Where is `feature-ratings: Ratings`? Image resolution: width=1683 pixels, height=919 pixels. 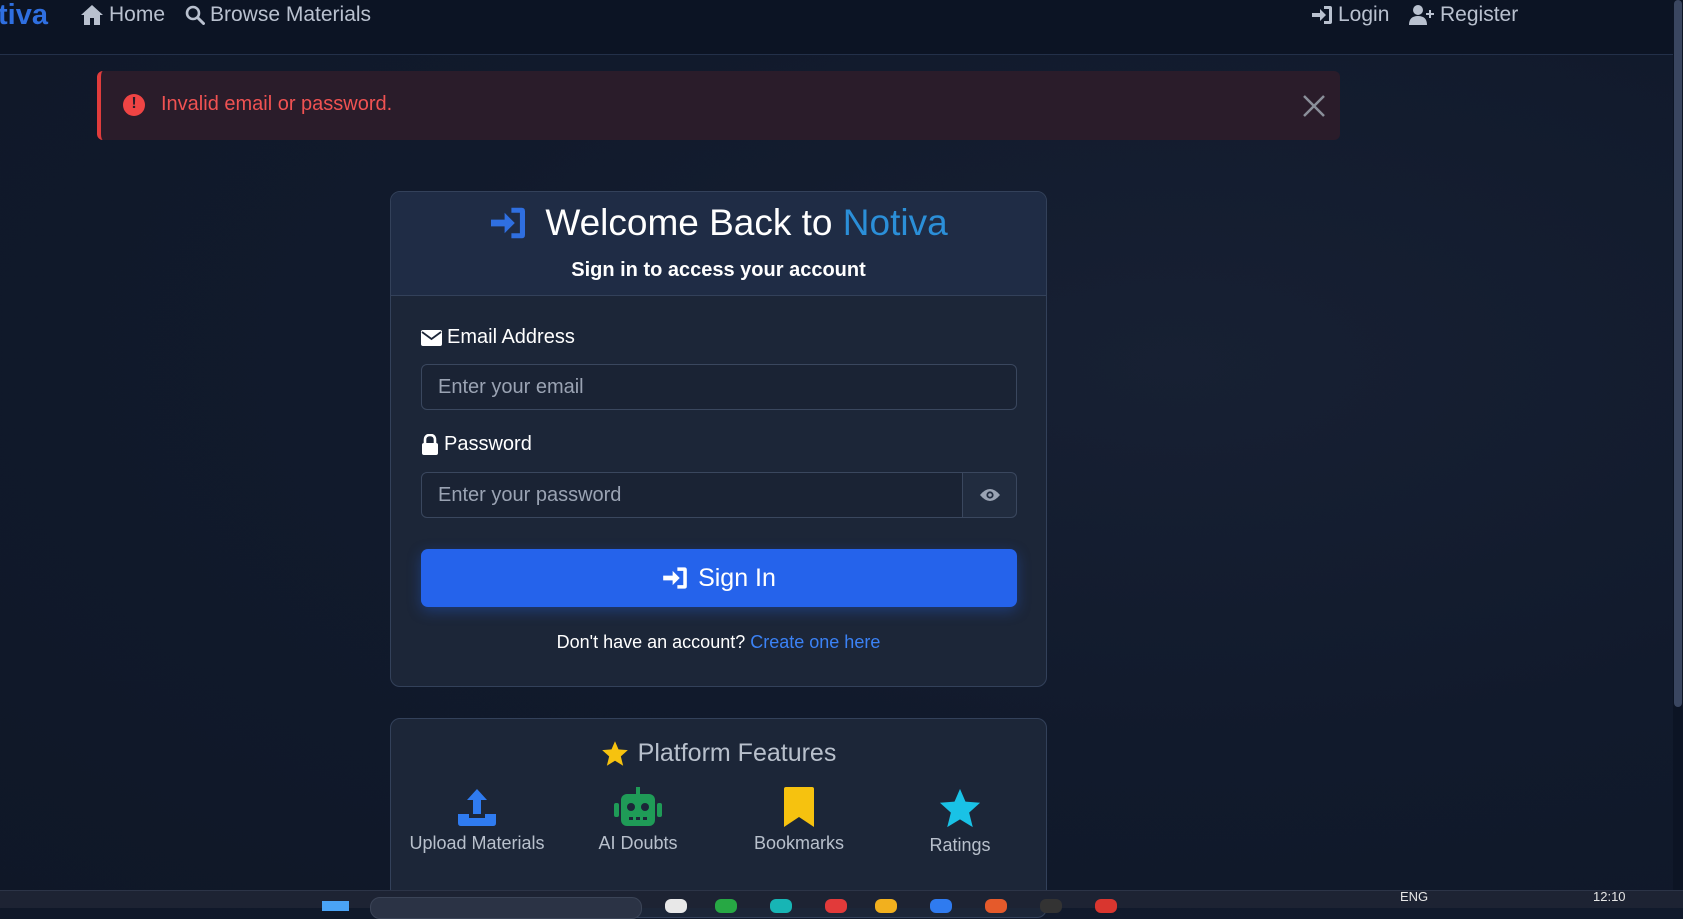 feature-ratings: Ratings is located at coordinates (960, 821).